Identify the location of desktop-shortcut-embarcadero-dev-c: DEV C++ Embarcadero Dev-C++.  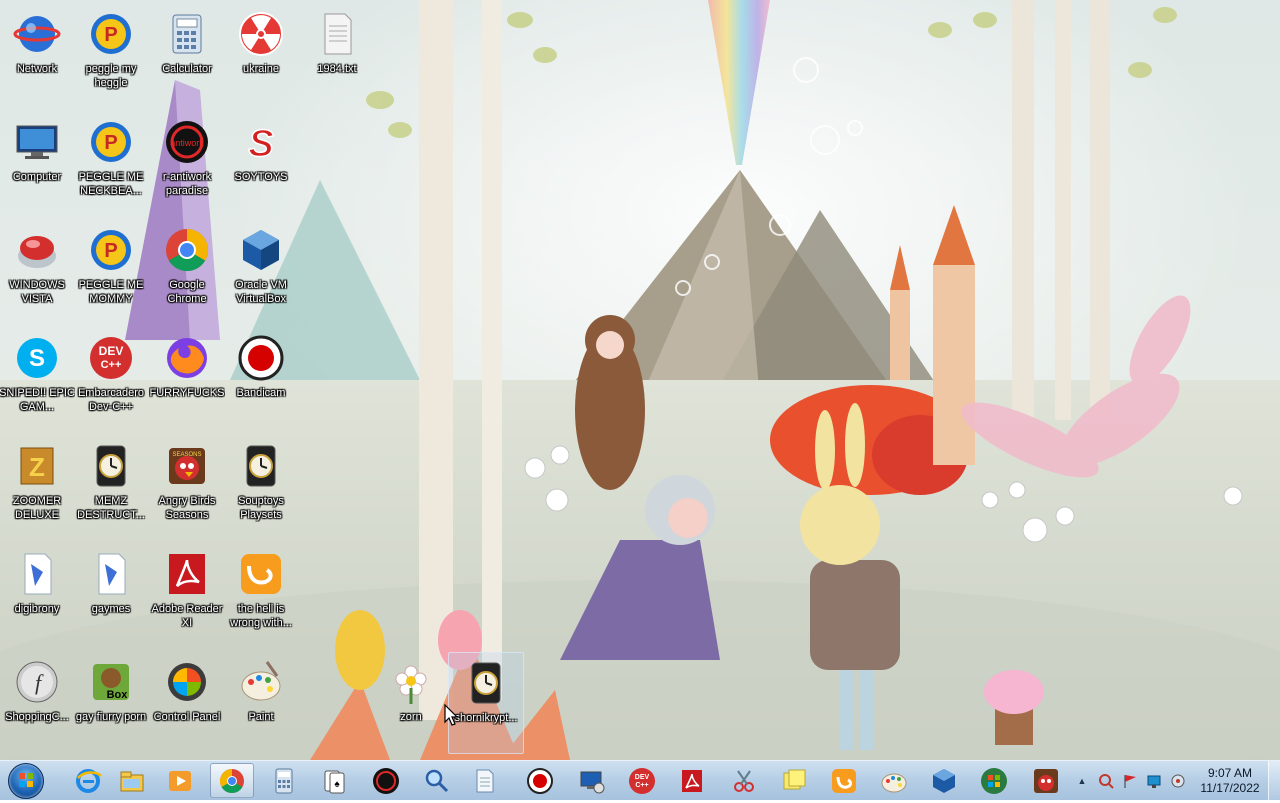
(111, 378).